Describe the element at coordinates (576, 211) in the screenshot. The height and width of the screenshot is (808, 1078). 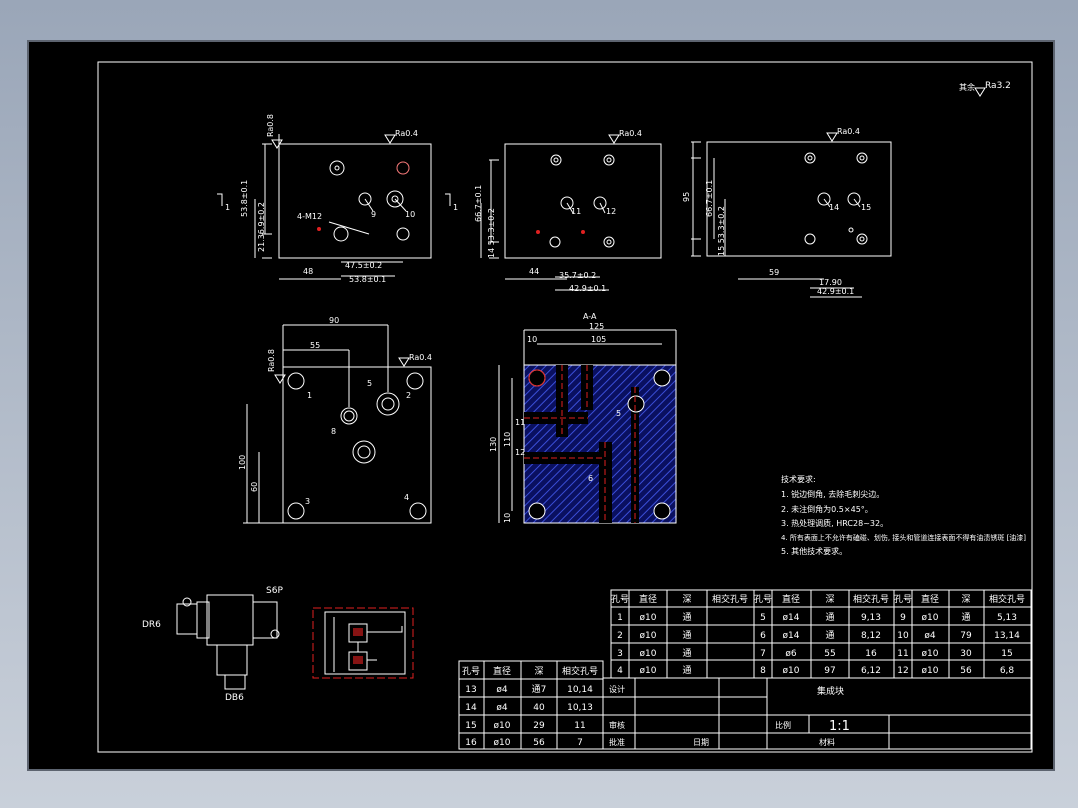
I see `view2-label-11: 11` at that location.